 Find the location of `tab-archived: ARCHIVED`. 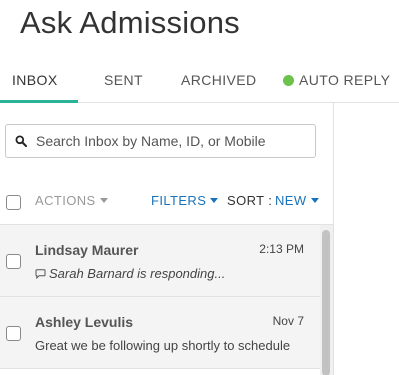

tab-archived: ARCHIVED is located at coordinates (219, 80).